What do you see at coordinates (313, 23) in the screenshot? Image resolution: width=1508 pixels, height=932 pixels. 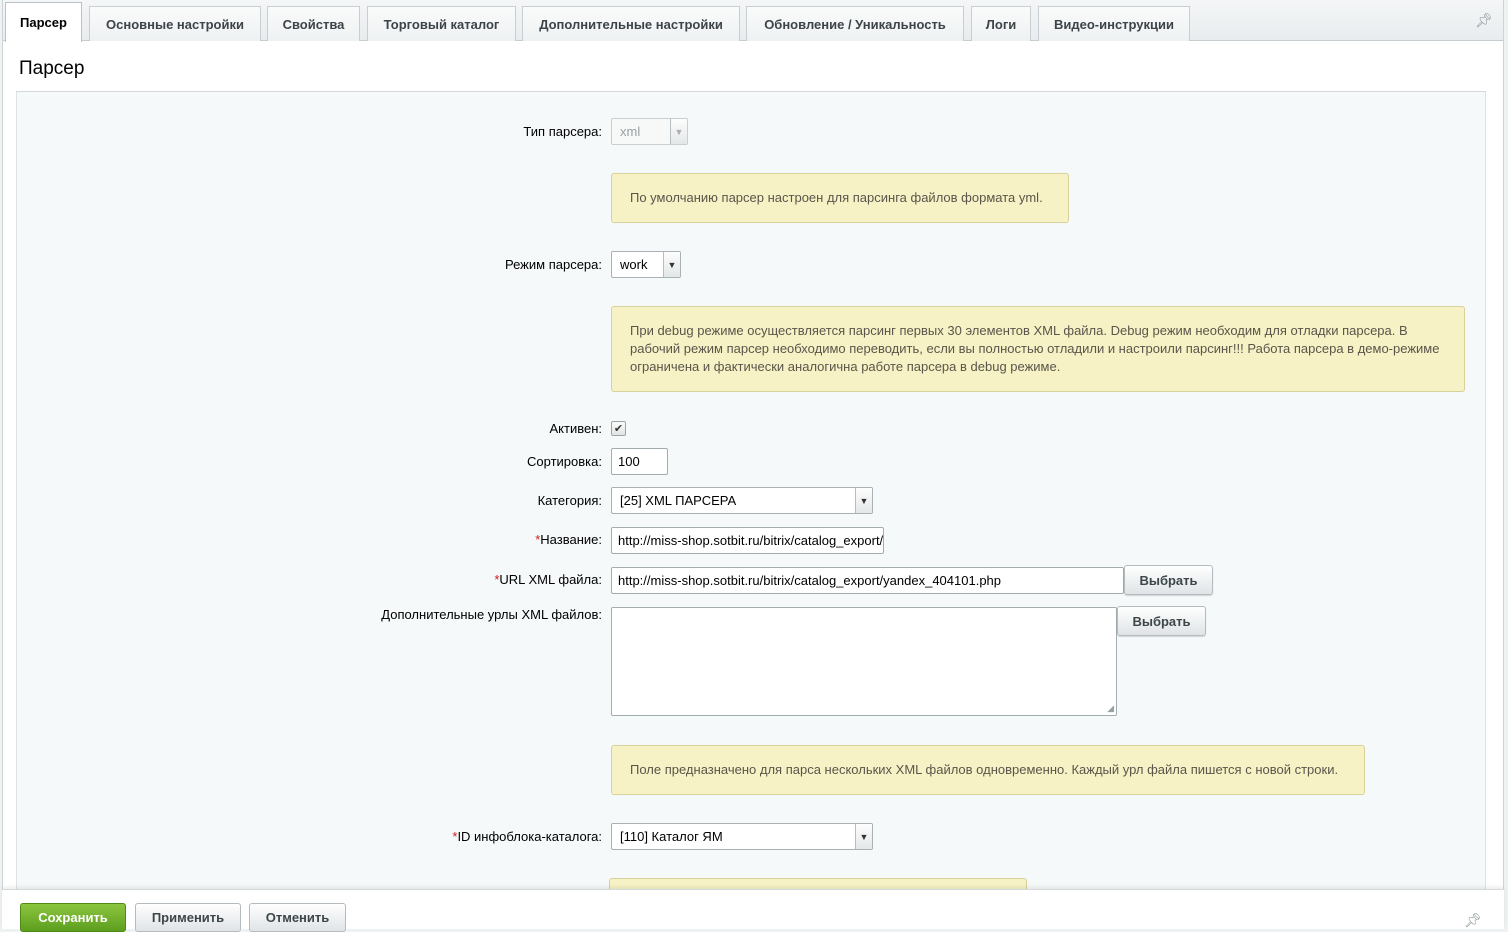 I see `tab-properties: Свойства` at bounding box center [313, 23].